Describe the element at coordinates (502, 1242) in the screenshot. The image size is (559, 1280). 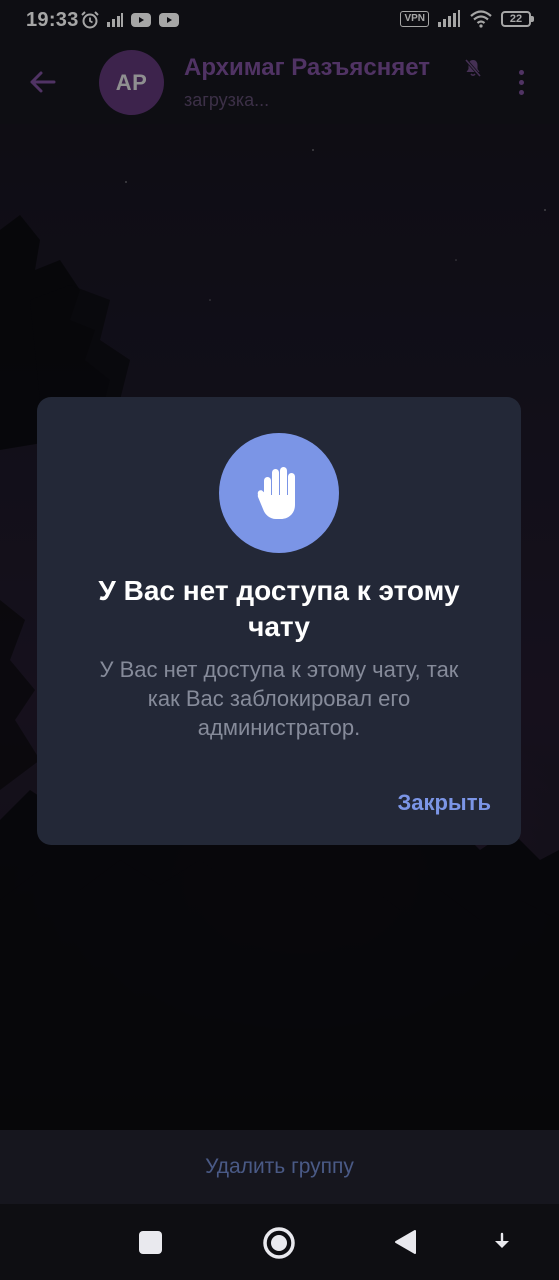
I see `hide-nav-button` at that location.